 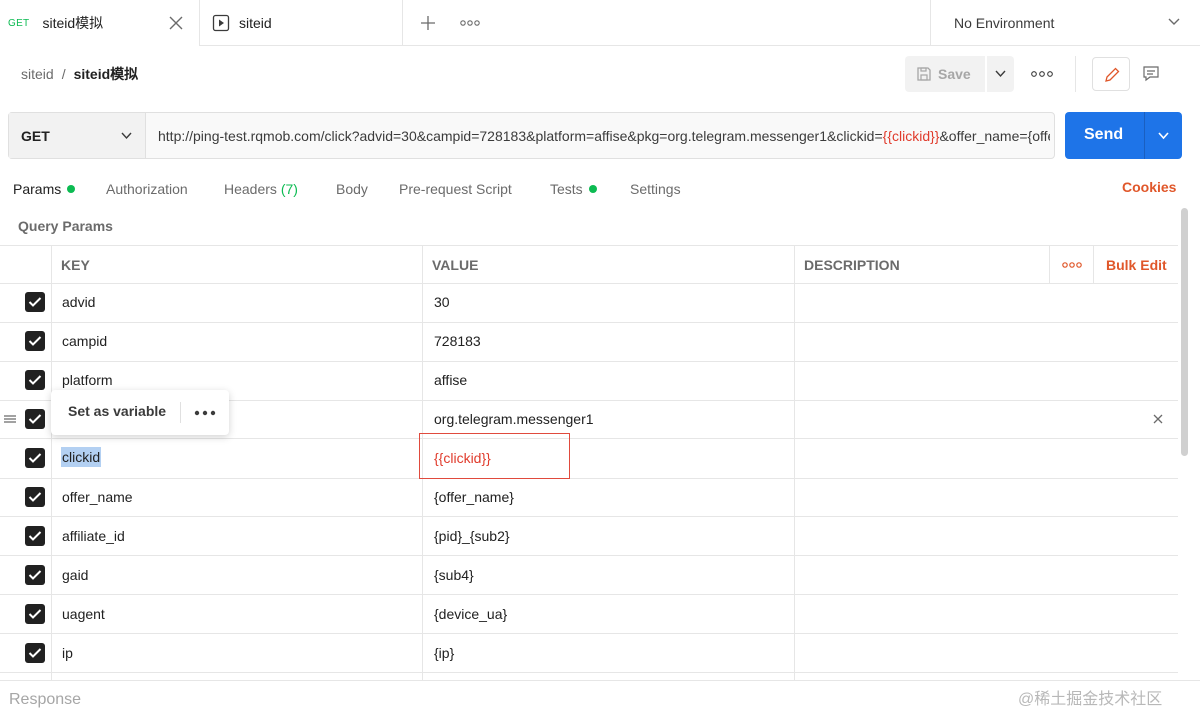 What do you see at coordinates (87, 380) in the screenshot?
I see `param-key: platform` at bounding box center [87, 380].